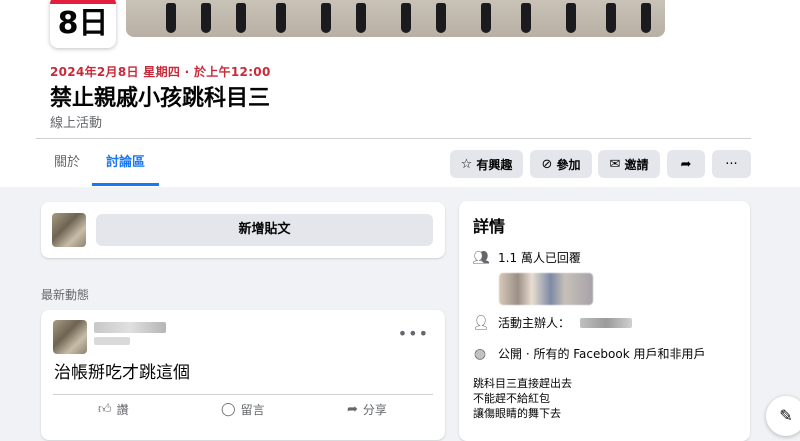 Image resolution: width=800 pixels, height=441 pixels. What do you see at coordinates (126, 167) in the screenshot?
I see `tab-discussion: 討論區` at bounding box center [126, 167].